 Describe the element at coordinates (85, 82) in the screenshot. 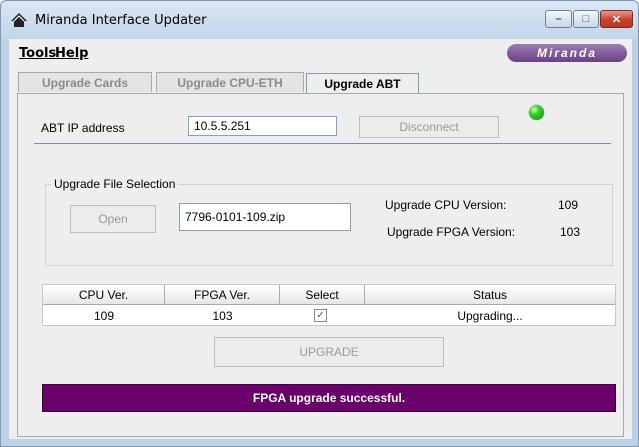

I see `tab-upgrade-cards: Upgrade Cards` at that location.